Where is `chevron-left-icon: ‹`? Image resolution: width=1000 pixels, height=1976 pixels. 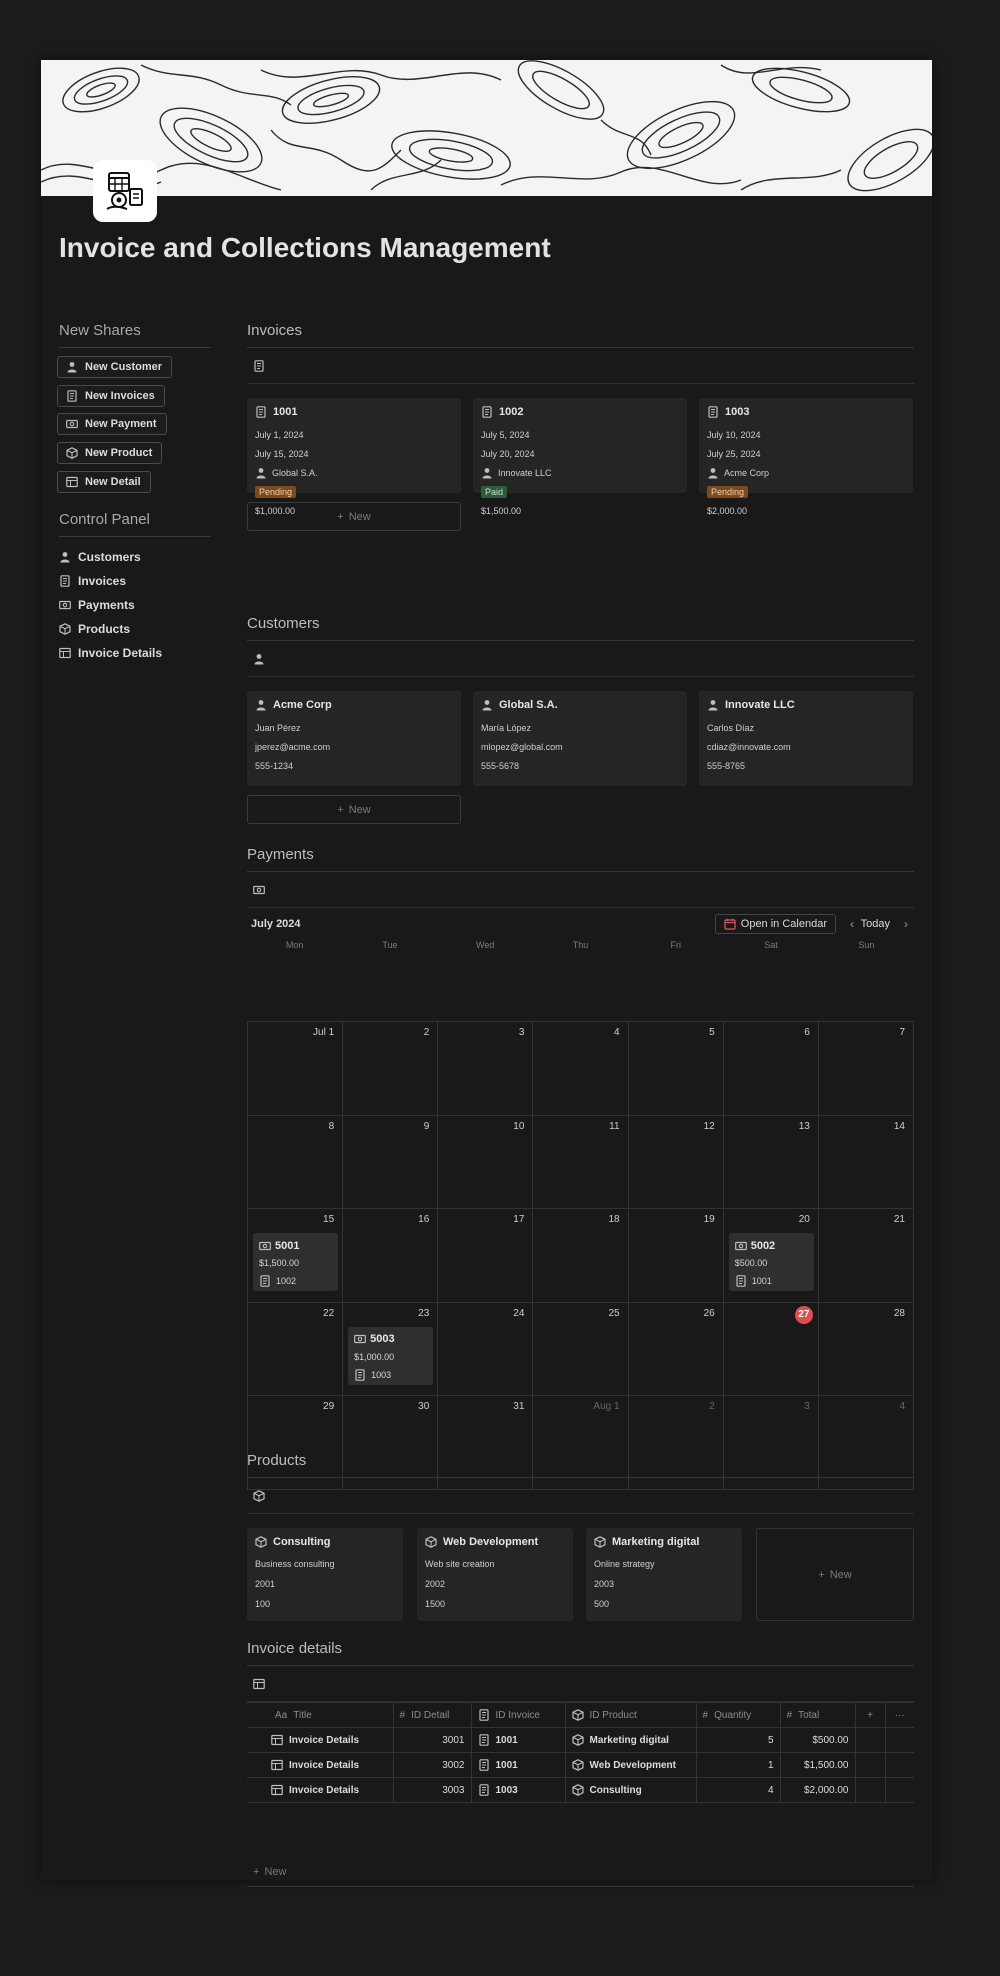
chevron-left-icon: ‹ is located at coordinates (852, 924).